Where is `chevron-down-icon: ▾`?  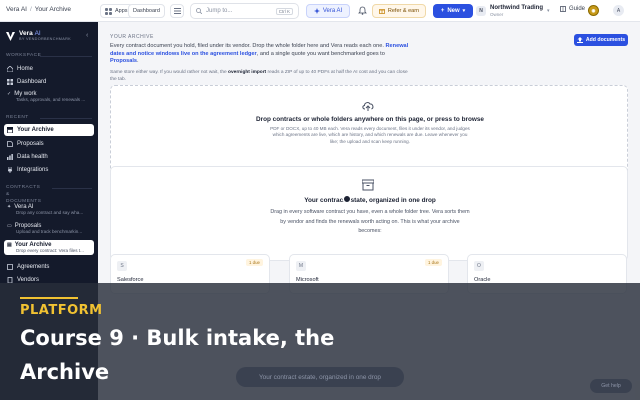 chevron-down-icon: ▾ is located at coordinates (464, 11).